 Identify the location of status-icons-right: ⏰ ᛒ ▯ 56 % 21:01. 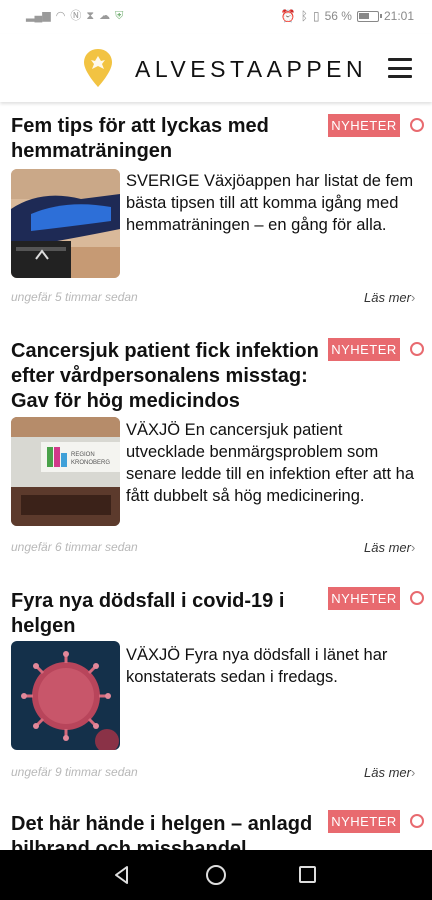
(347, 16).